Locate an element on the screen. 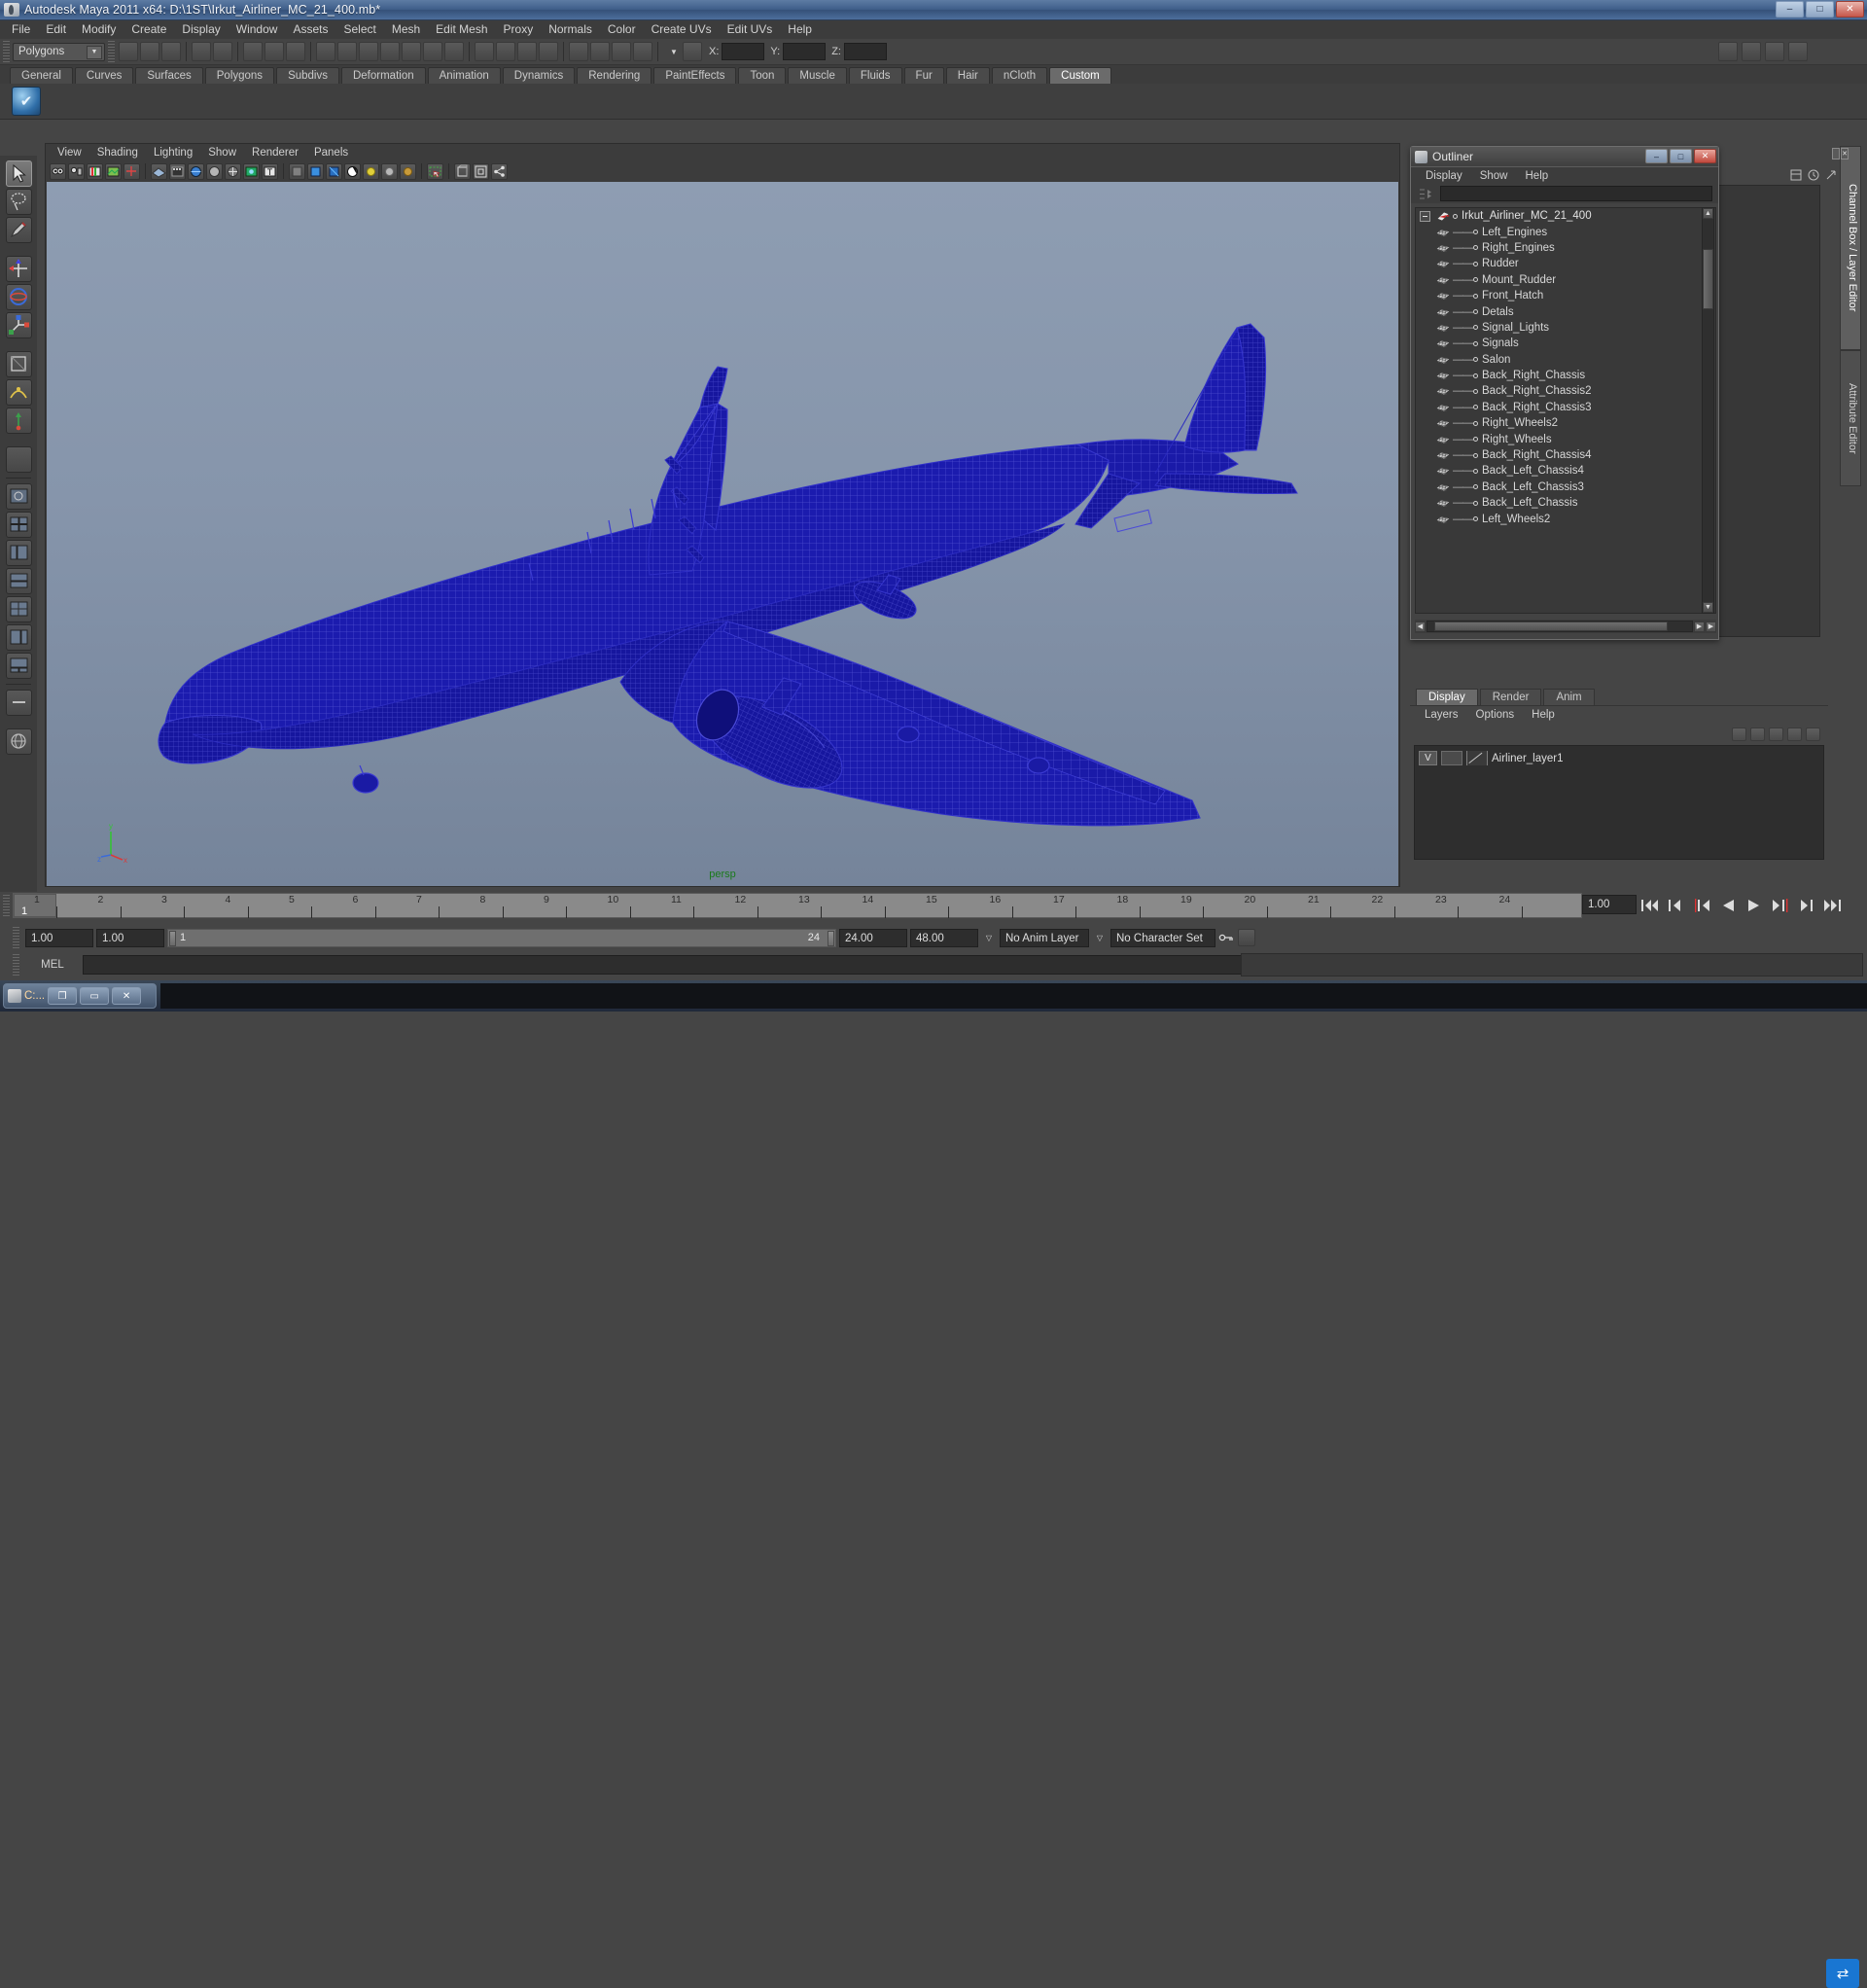  outliner-minimize-button: – is located at coordinates (1656, 156).